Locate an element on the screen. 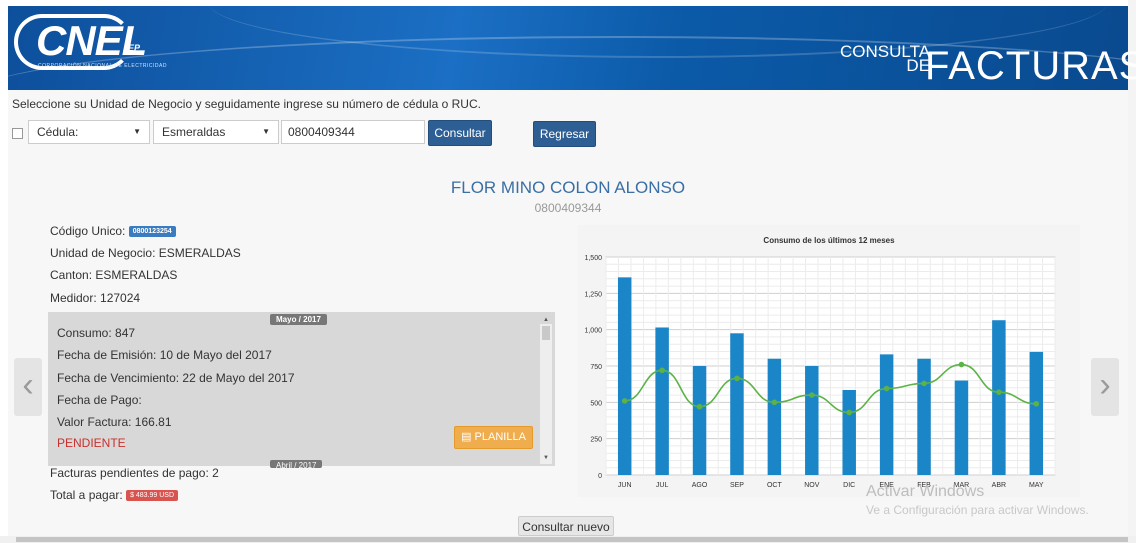 The image size is (1136, 543). unidad-negocio-text: Unidad de Negocio: ESMERALDAS is located at coordinates (145, 253).